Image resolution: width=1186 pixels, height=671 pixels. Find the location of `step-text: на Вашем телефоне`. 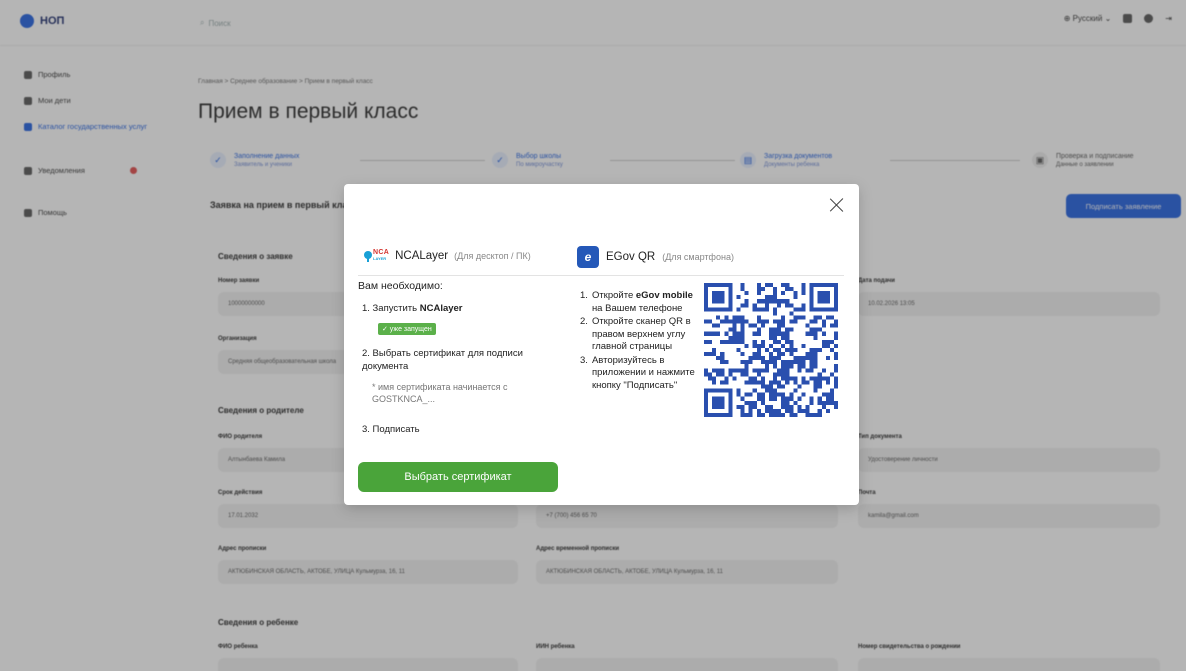

step-text: на Вашем телефоне is located at coordinates (637, 308).